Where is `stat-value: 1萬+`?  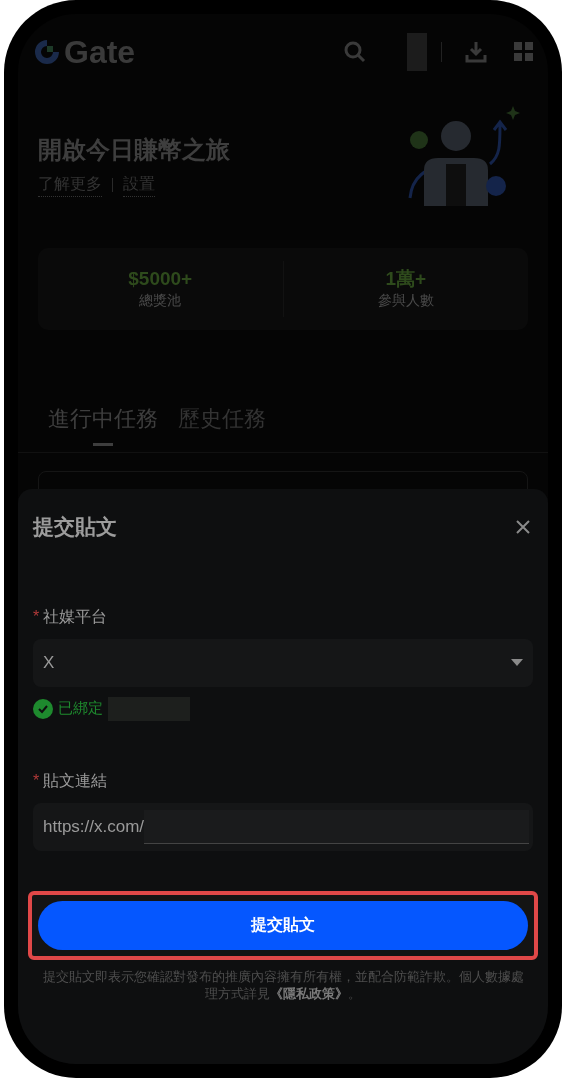
stat-value: 1萬+ is located at coordinates (406, 278).